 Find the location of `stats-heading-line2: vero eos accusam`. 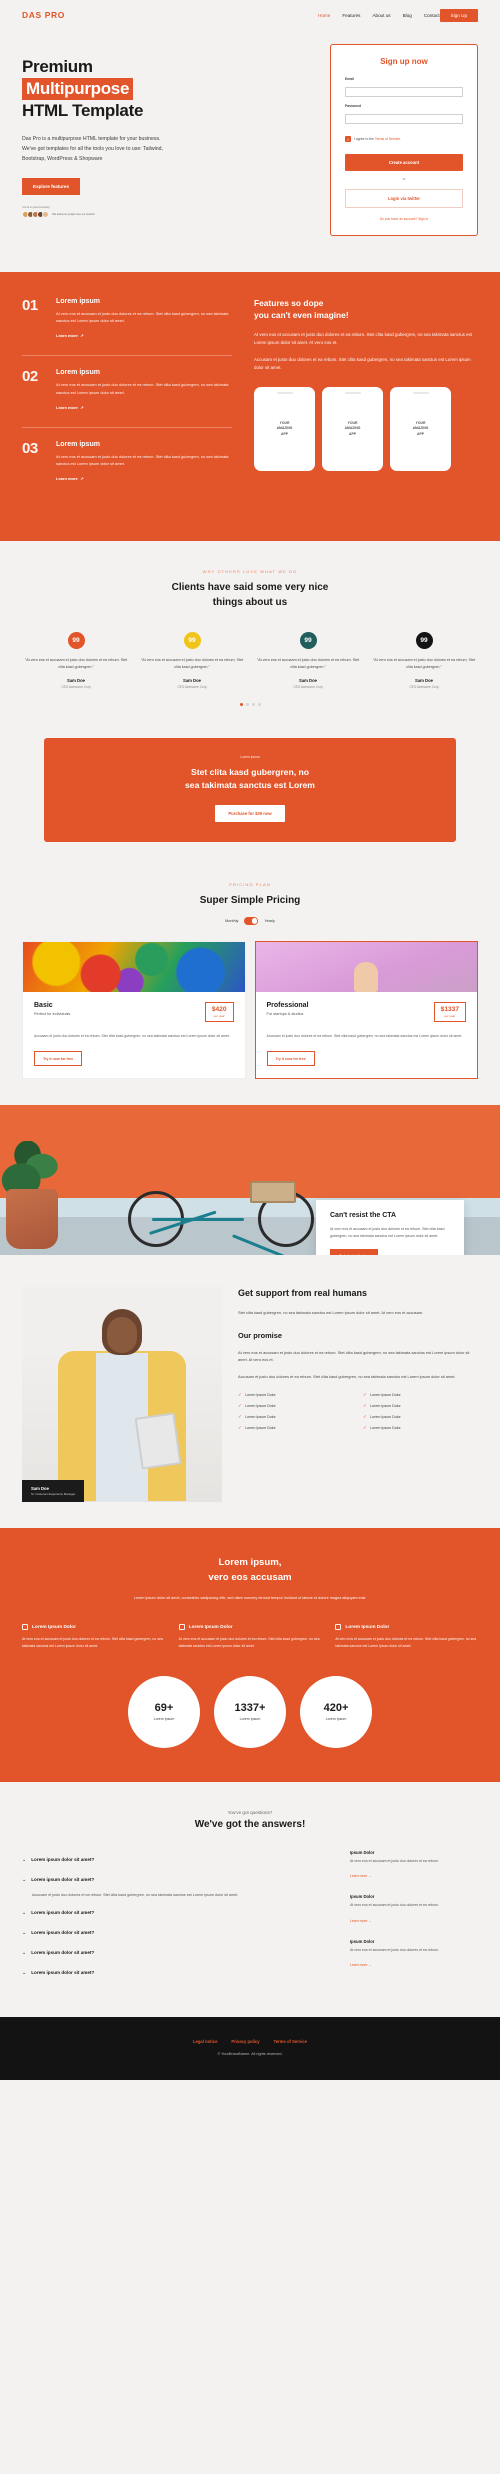

stats-heading-line2: vero eos accusam is located at coordinates (250, 1577).